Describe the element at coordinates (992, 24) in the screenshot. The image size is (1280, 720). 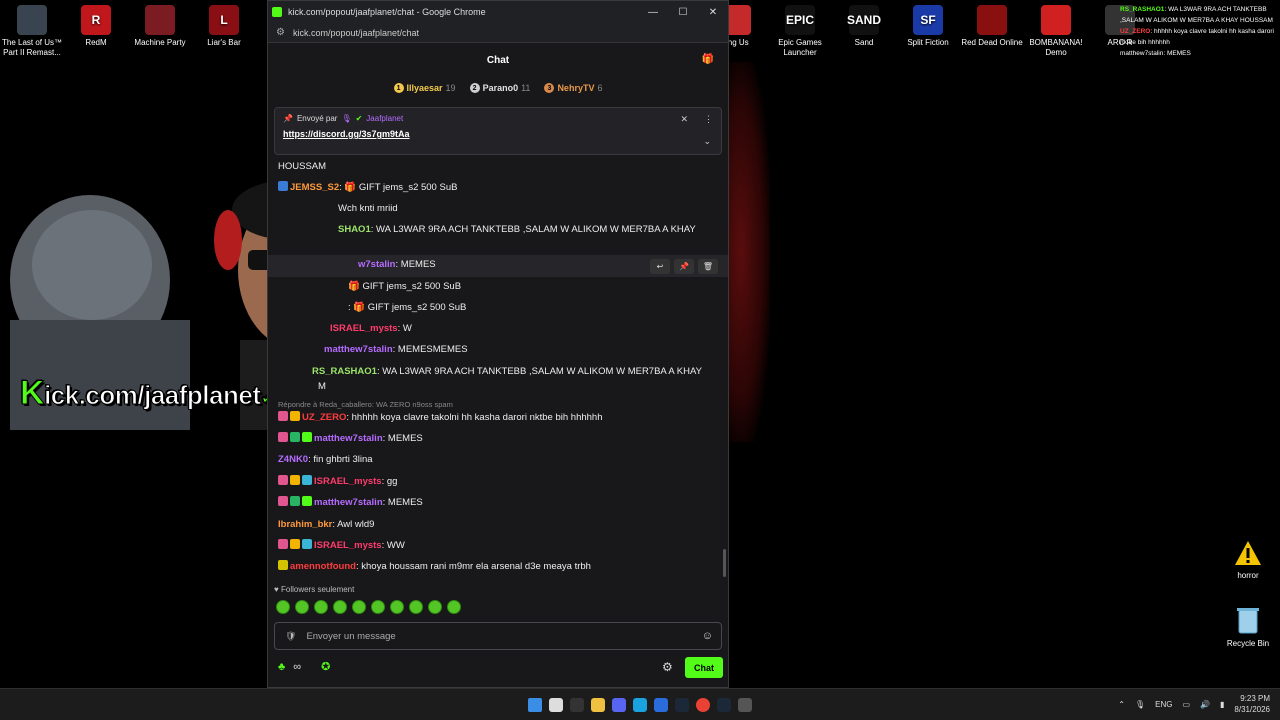
I see `desktop-icon: Red Dead Online` at that location.